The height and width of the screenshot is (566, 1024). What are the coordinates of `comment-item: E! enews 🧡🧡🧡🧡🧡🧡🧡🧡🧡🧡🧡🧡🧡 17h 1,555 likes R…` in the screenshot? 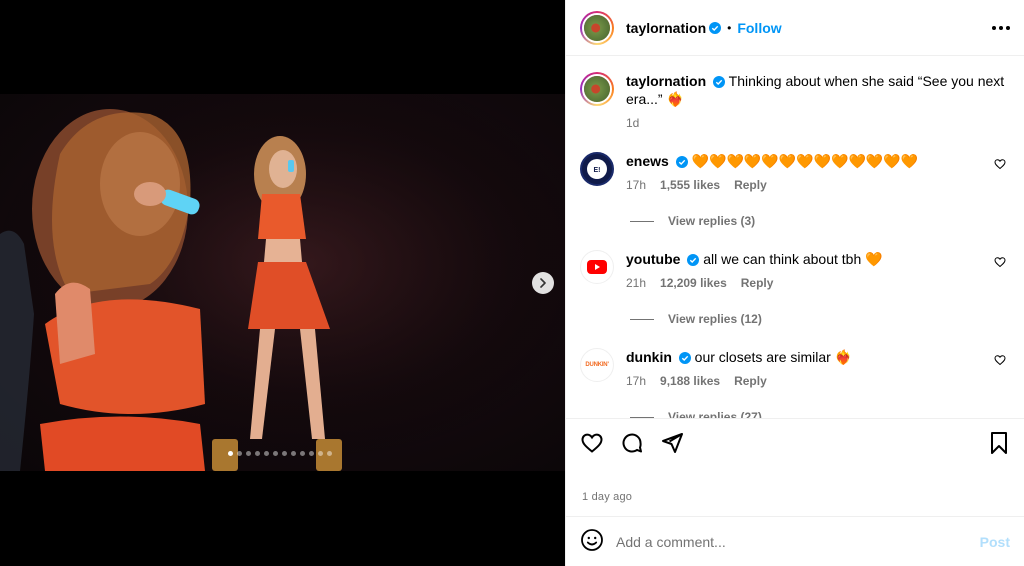 It's located at (795, 172).